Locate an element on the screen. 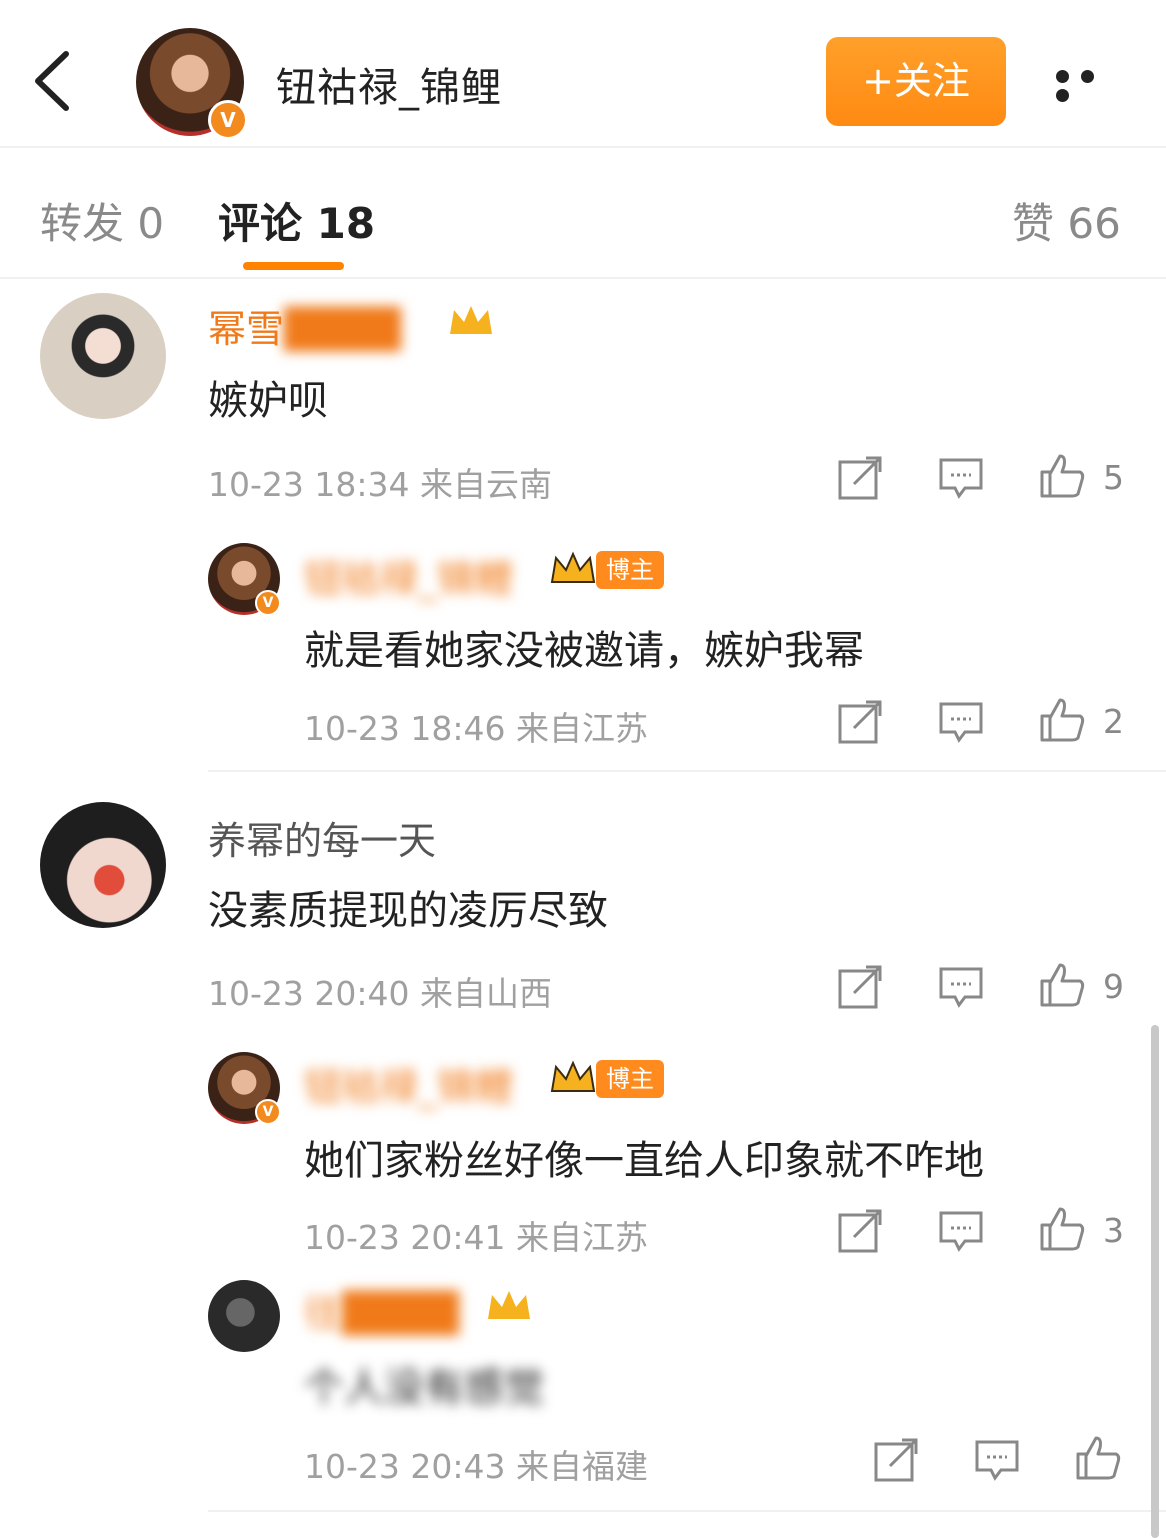  comment-meta: 10-23 18:46 来自江苏 is located at coordinates (476, 726).